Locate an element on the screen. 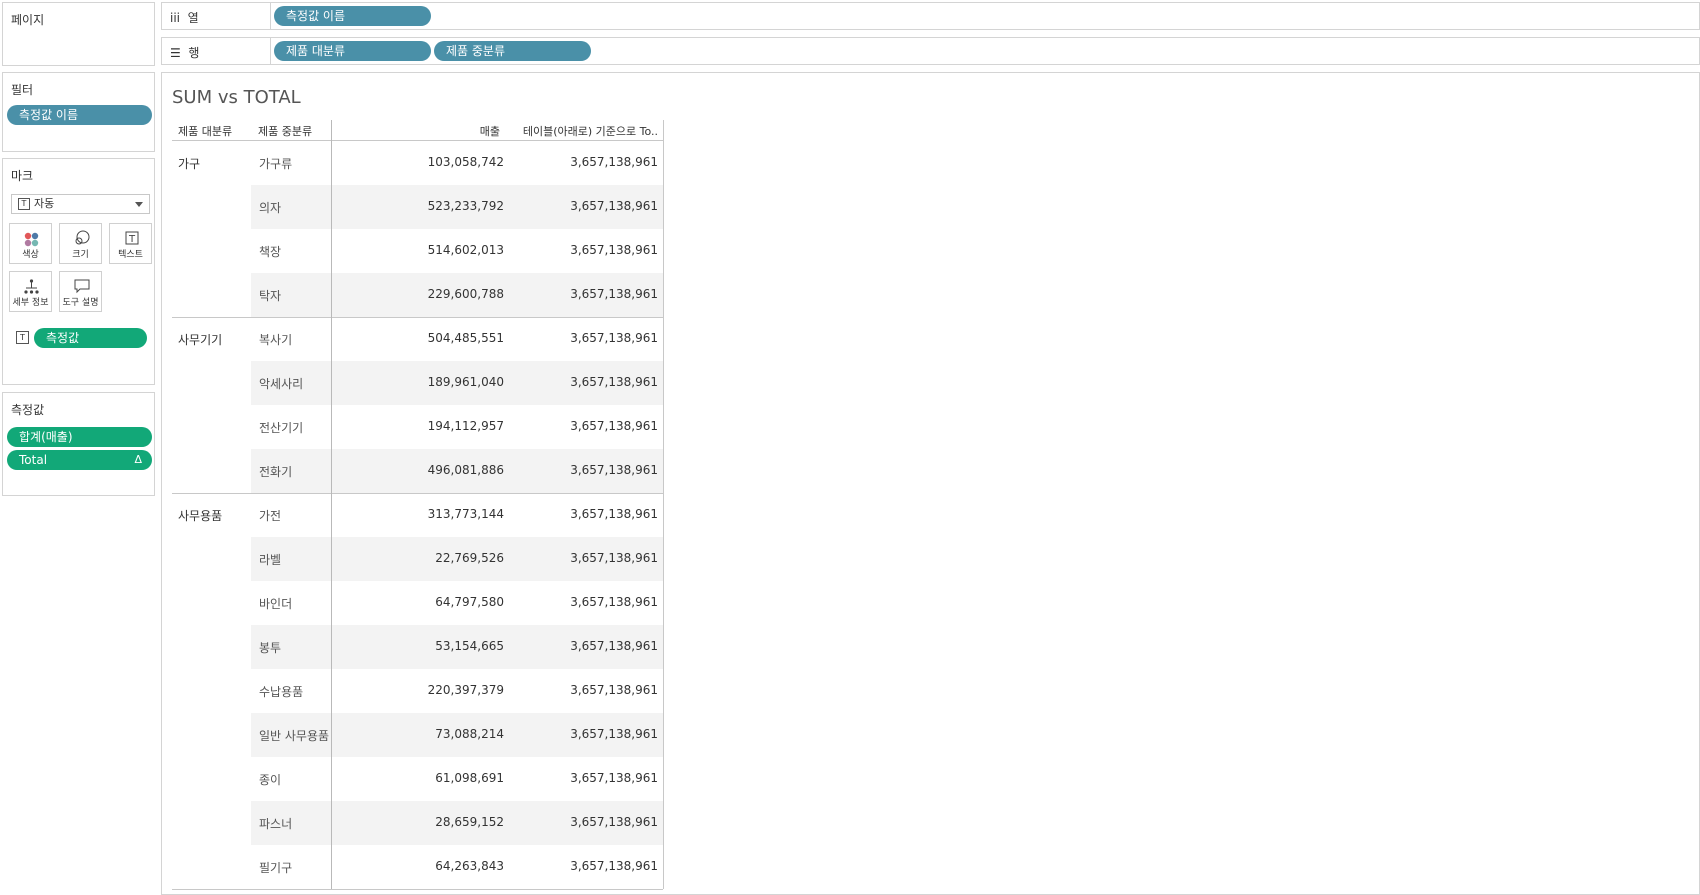 This screenshot has width=1700, height=895. color-icon is located at coordinates (31, 239).